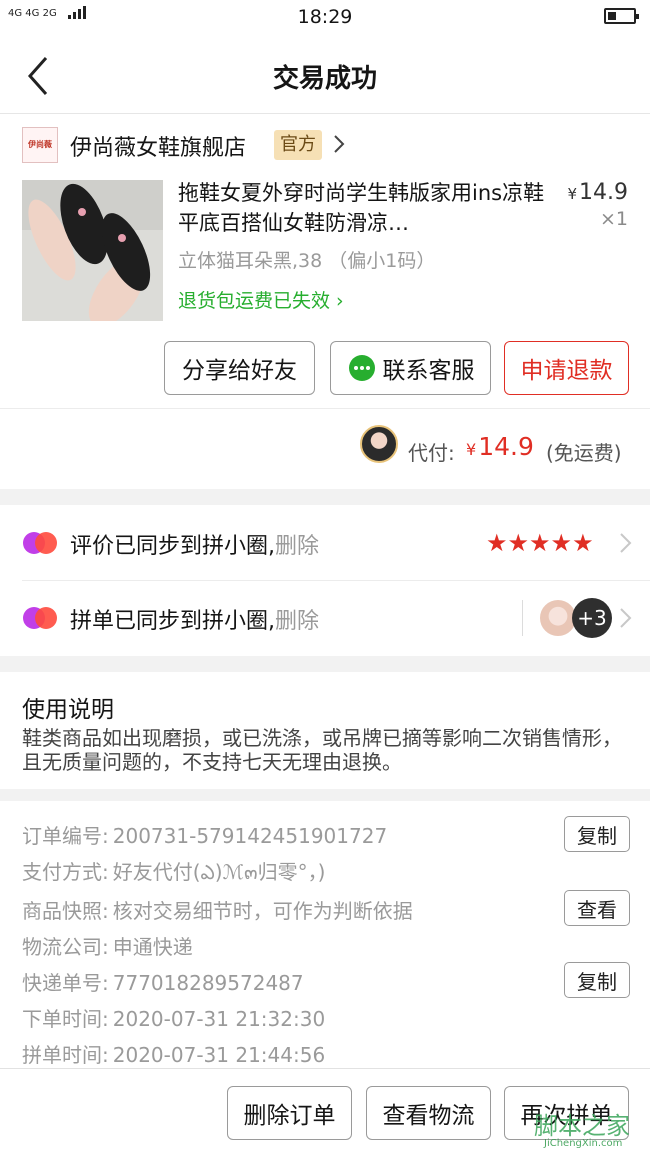  I want to click on nav-bar: 交易成功, so click(325, 75).